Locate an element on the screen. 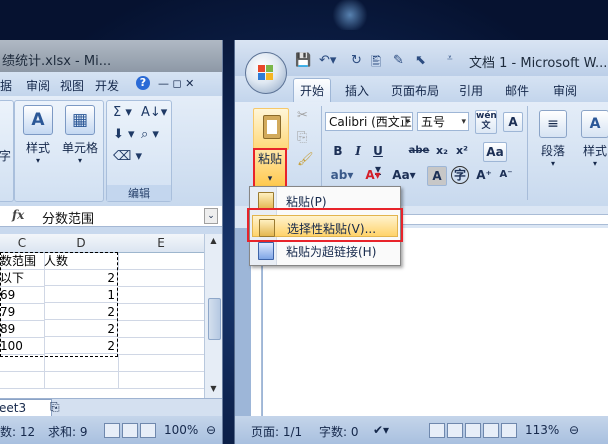 The width and height of the screenshot is (608, 444). font-size-dropdown-icon: ▾ is located at coordinates (463, 122).